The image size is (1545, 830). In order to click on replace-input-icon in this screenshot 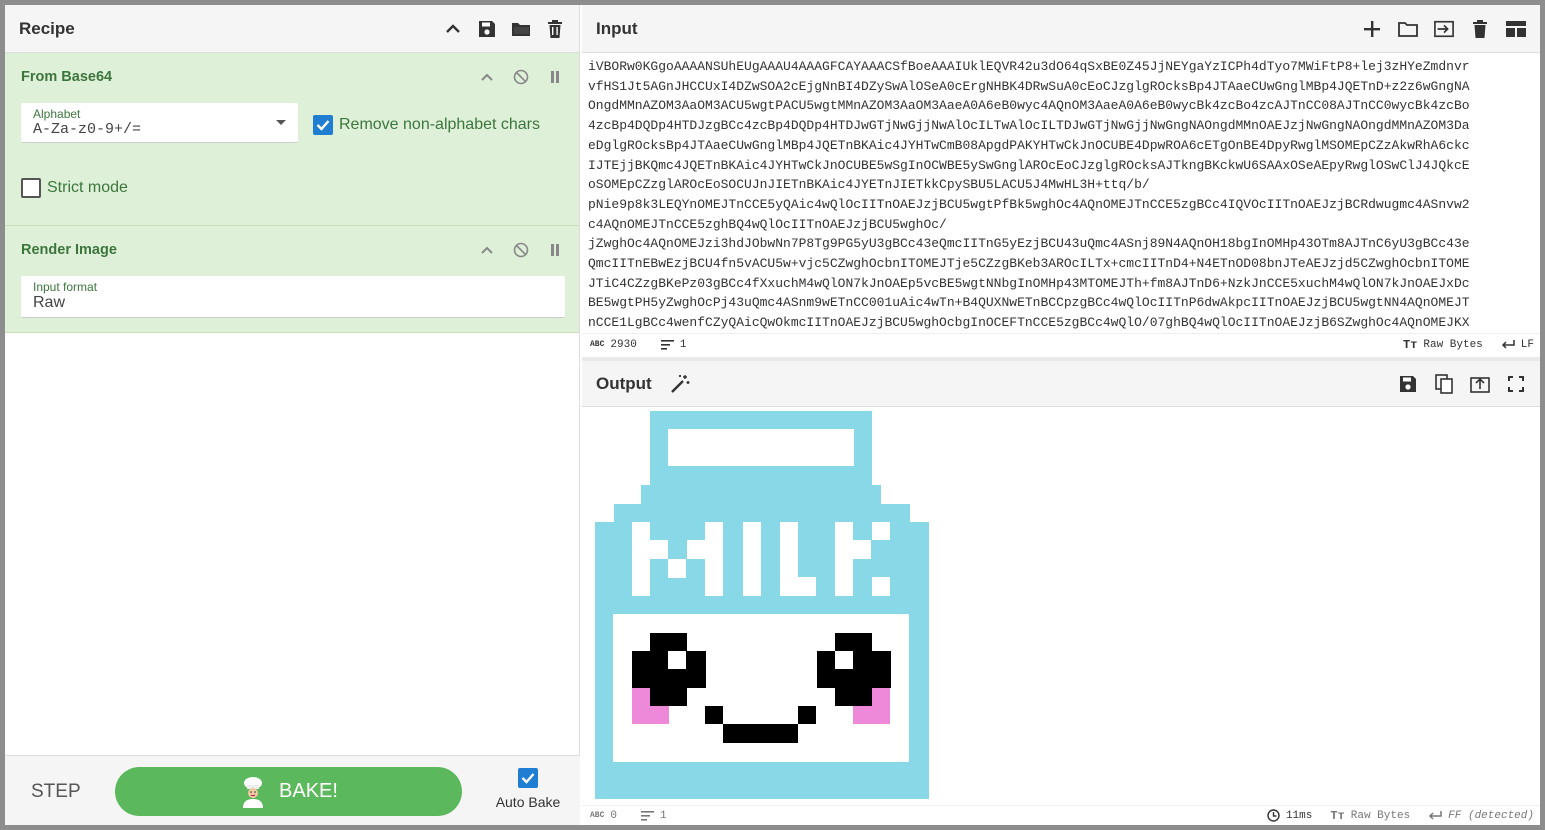, I will do `click(1480, 384)`.